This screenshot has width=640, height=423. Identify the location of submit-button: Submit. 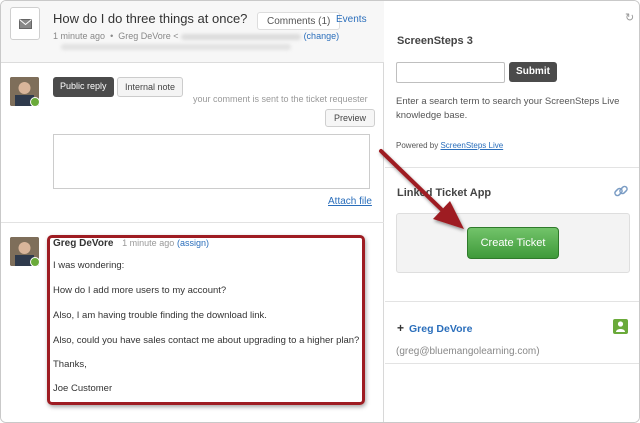
(533, 72).